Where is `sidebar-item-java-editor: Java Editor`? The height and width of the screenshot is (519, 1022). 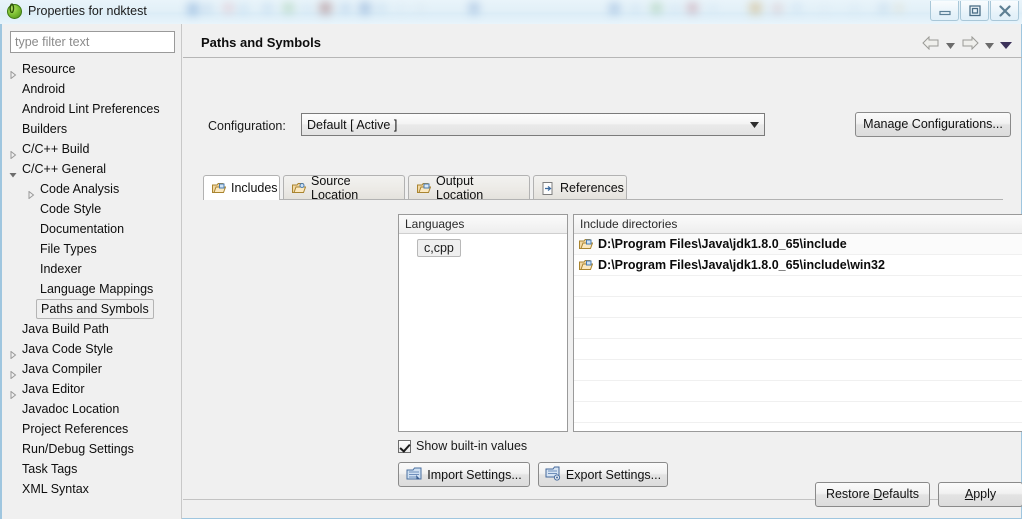 sidebar-item-java-editor: Java Editor is located at coordinates (91, 389).